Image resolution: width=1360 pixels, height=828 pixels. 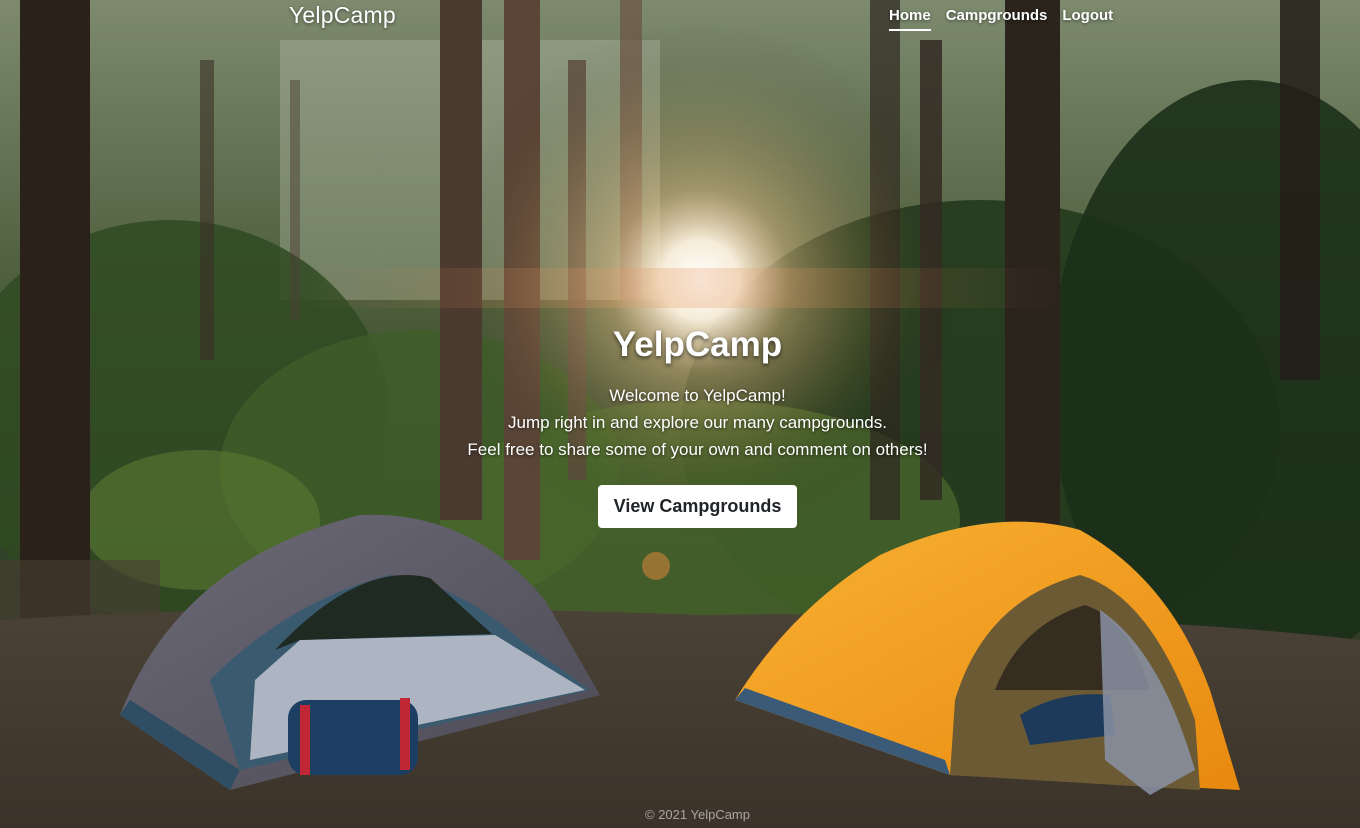 I want to click on hero-line-welcome: Welcome to YelpCamp!, so click(x=697, y=395).